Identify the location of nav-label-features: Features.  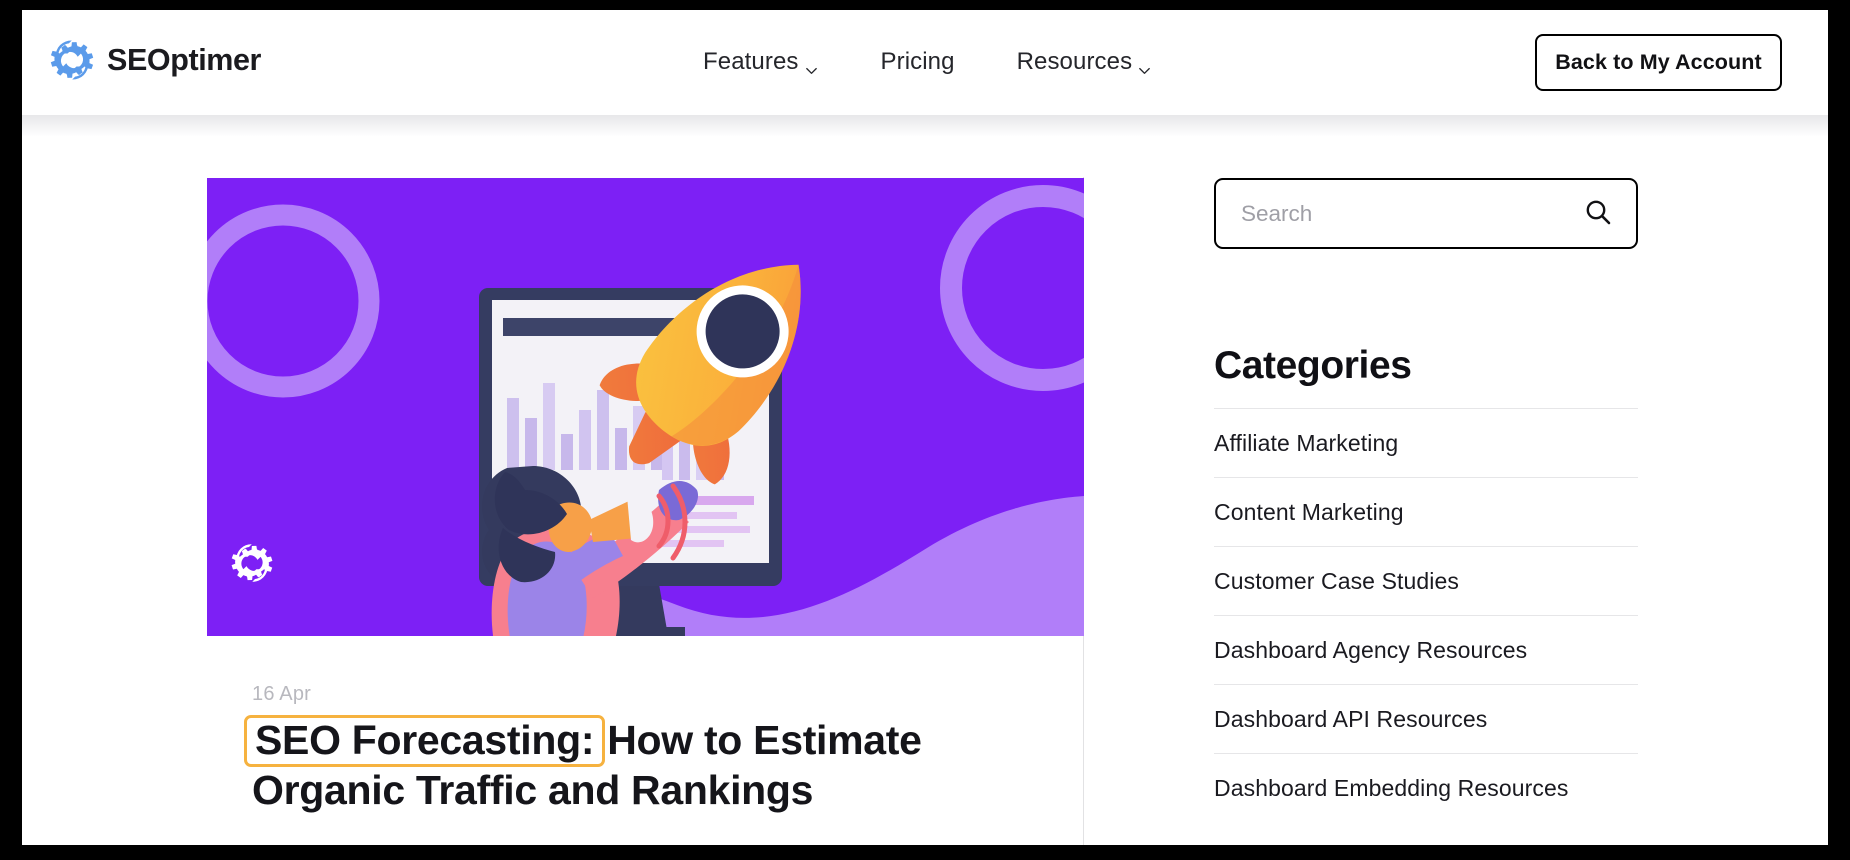
(751, 61).